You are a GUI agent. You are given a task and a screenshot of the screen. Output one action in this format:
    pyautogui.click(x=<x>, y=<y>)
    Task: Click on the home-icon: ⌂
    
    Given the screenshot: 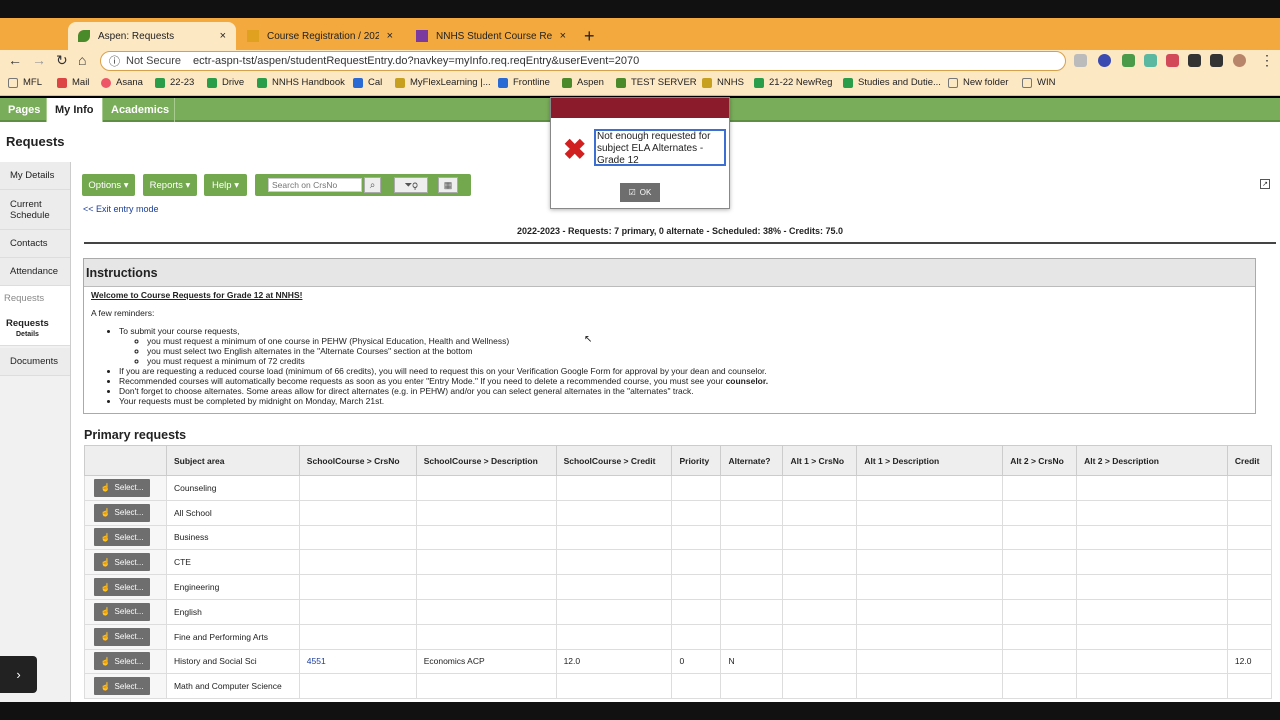 What is the action you would take?
    pyautogui.click(x=82, y=60)
    